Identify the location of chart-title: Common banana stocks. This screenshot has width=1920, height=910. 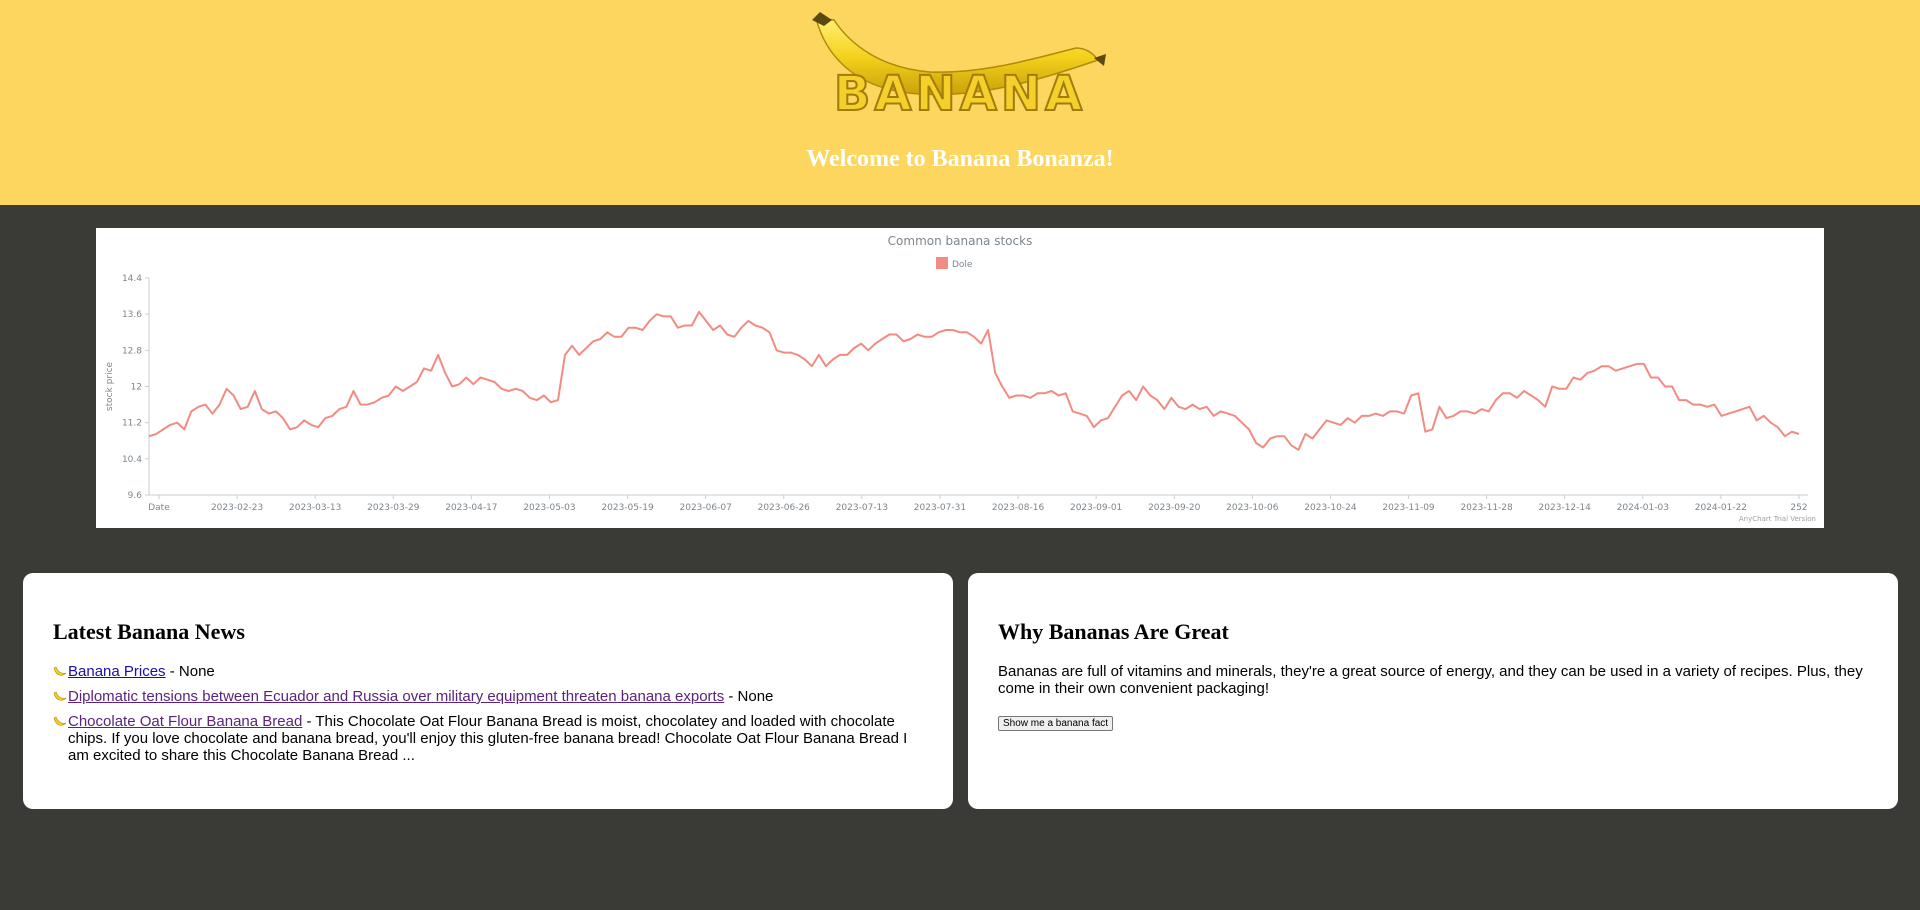
(960, 241).